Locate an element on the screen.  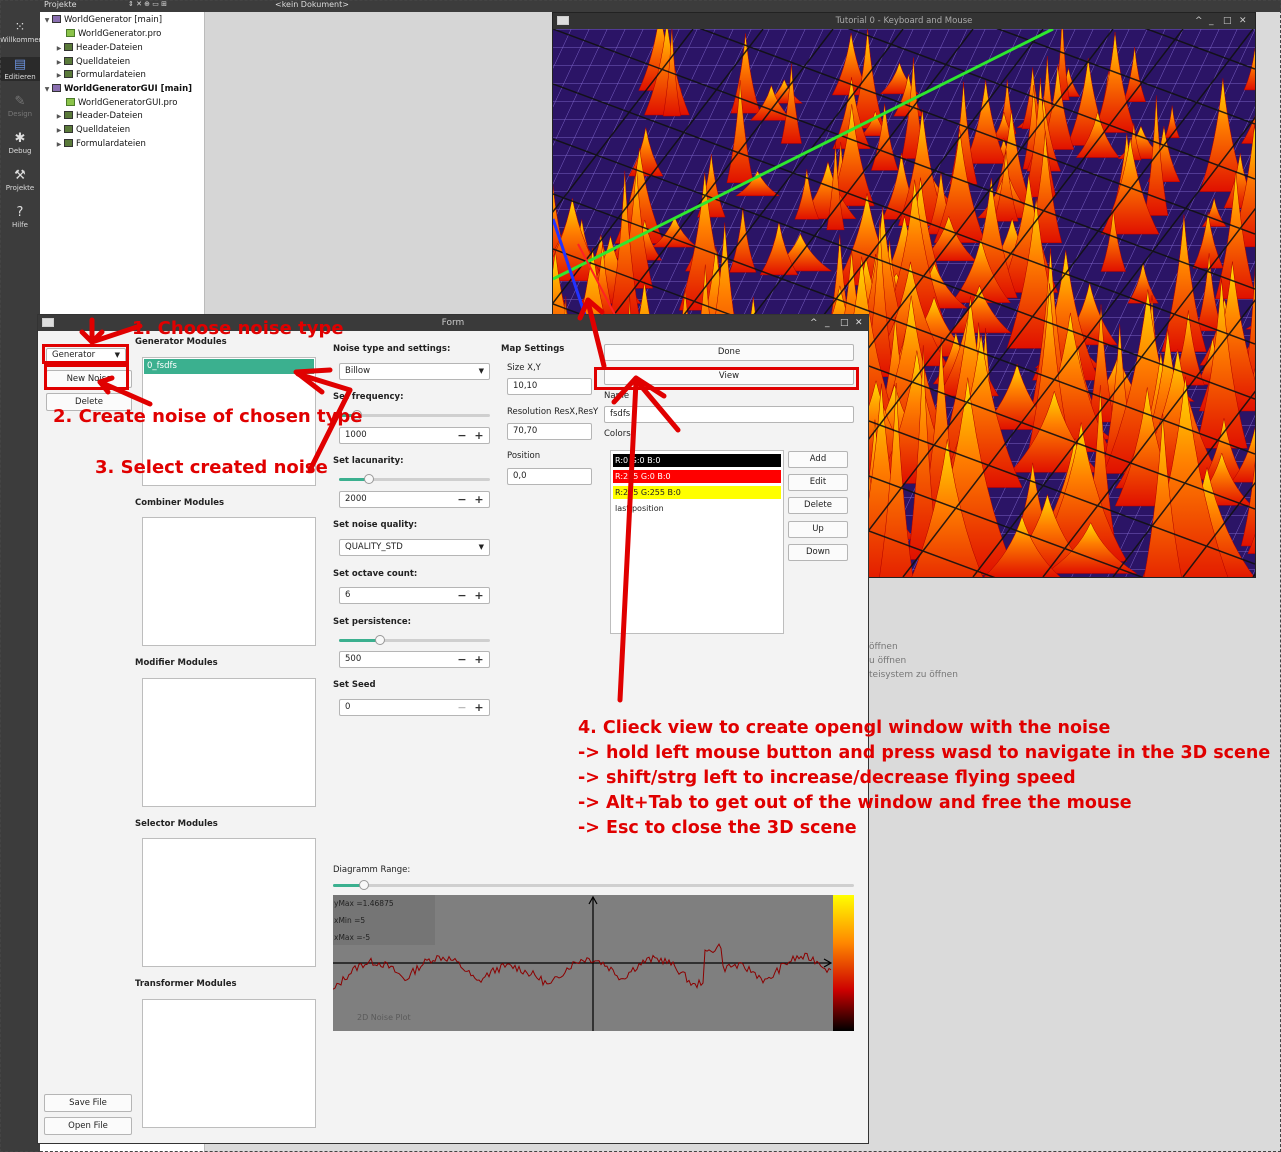
document-selector: <kein Dokument> is located at coordinates (312, 4).